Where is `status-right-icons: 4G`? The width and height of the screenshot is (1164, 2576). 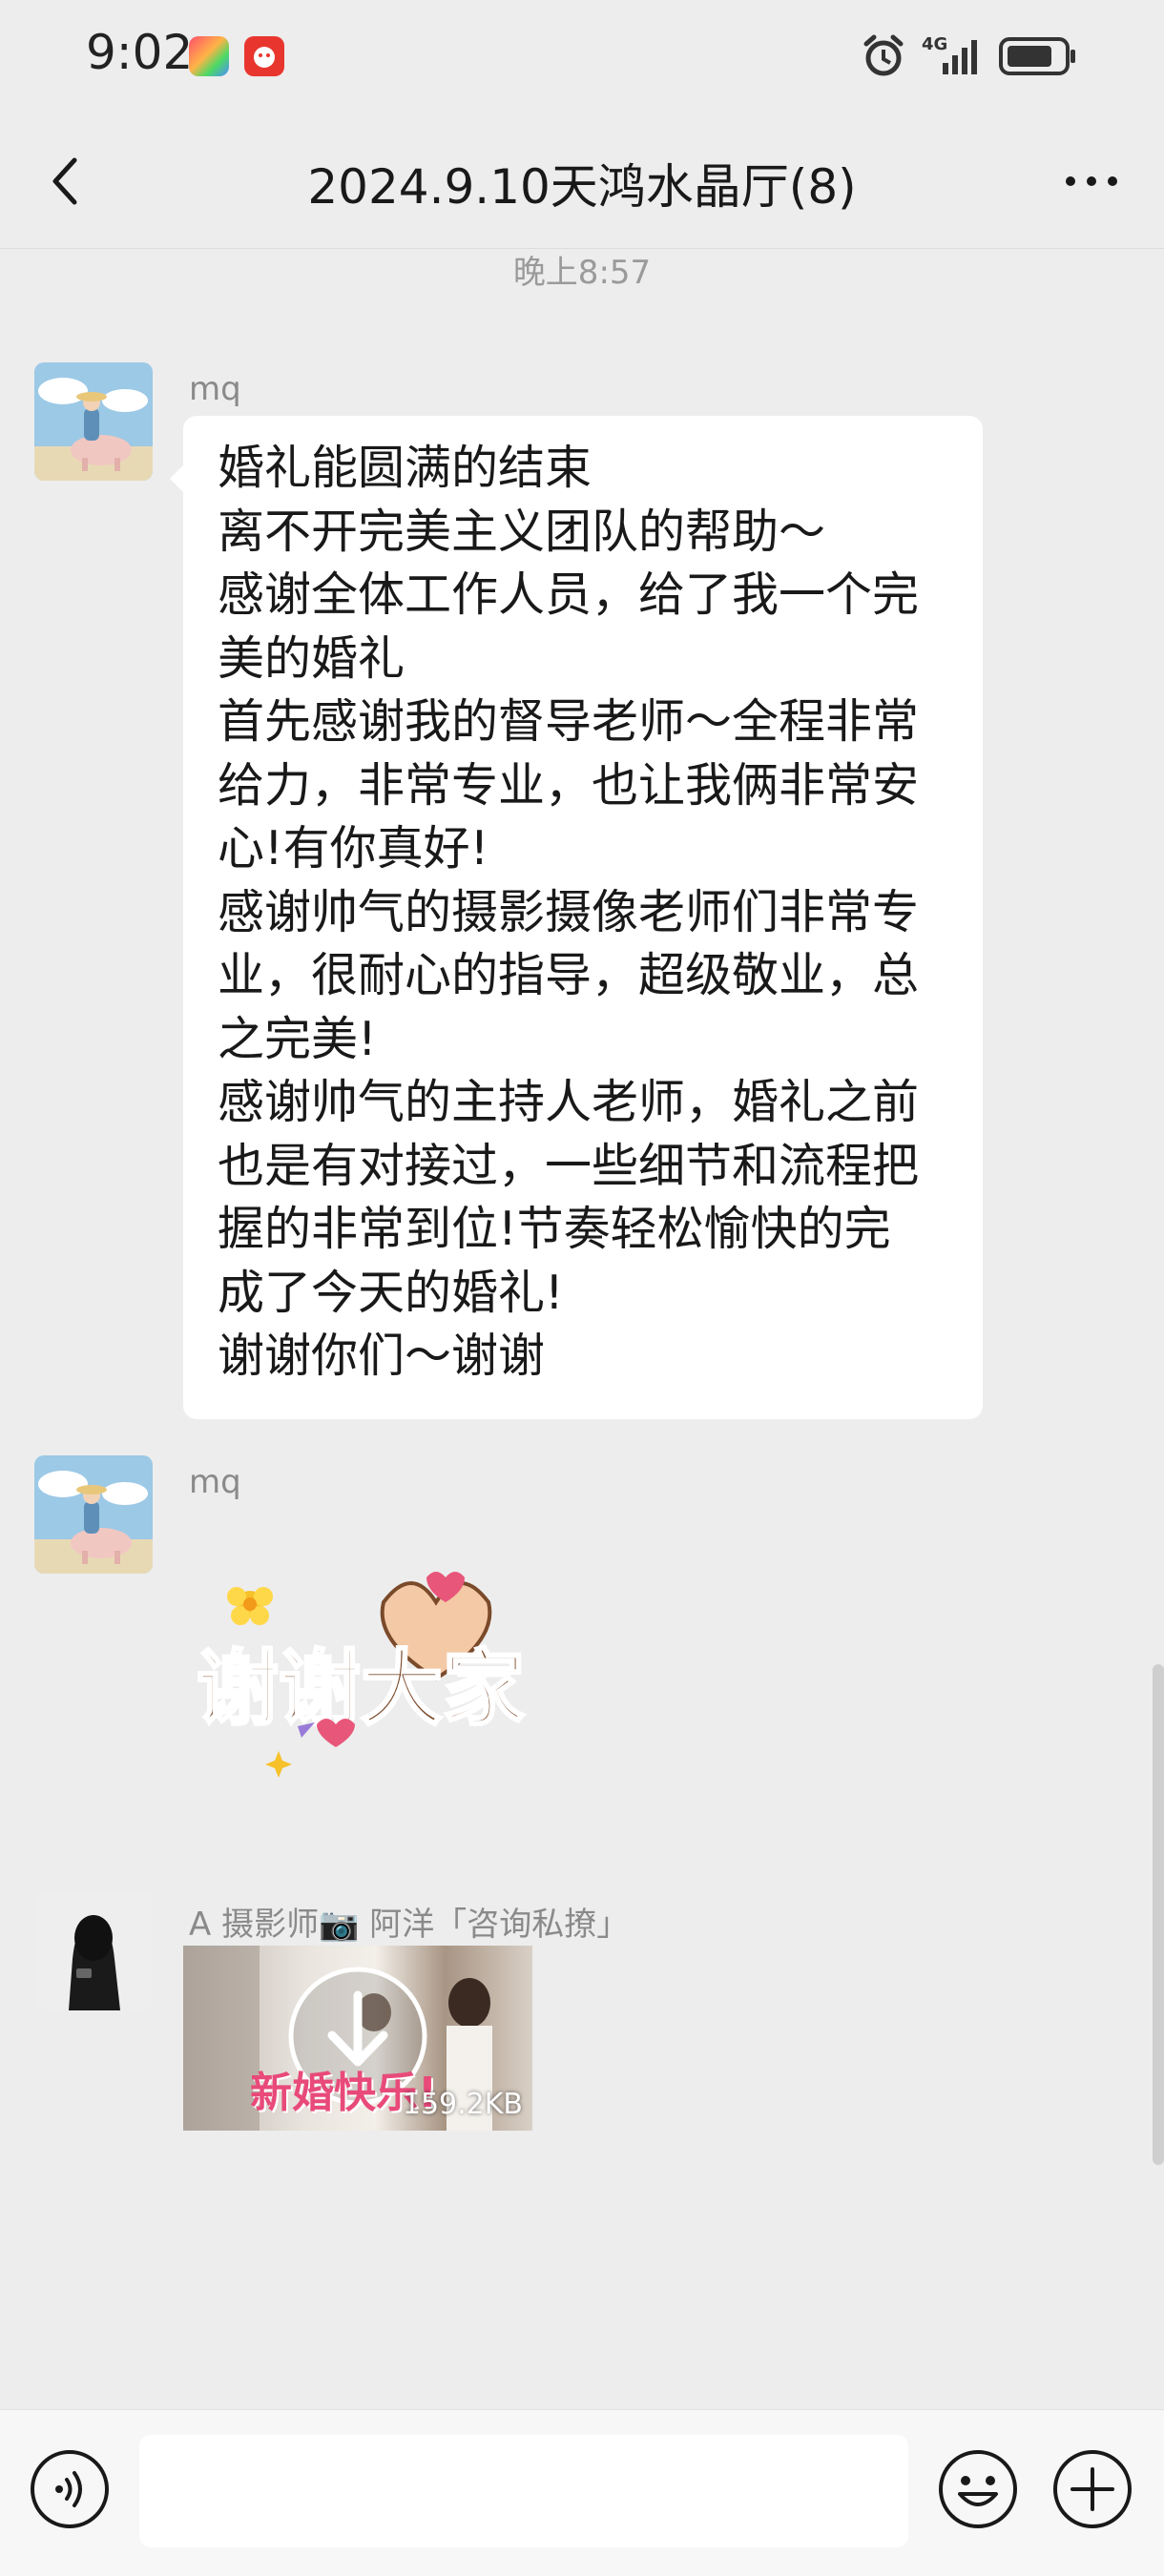 status-right-icons: 4G is located at coordinates (970, 56).